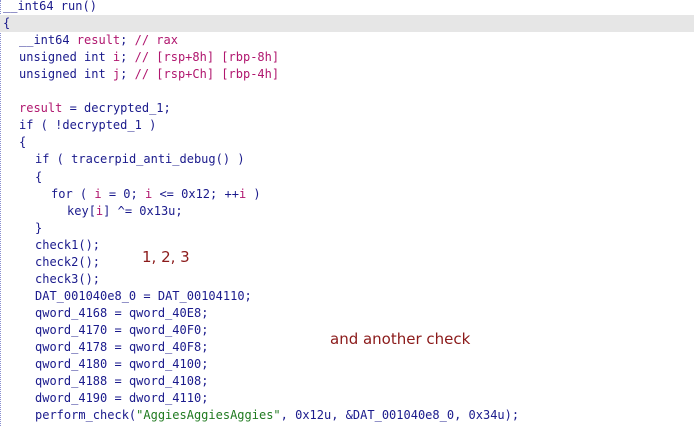 The height and width of the screenshot is (426, 694). I want to click on code-token: perform_check, so click(82, 415).